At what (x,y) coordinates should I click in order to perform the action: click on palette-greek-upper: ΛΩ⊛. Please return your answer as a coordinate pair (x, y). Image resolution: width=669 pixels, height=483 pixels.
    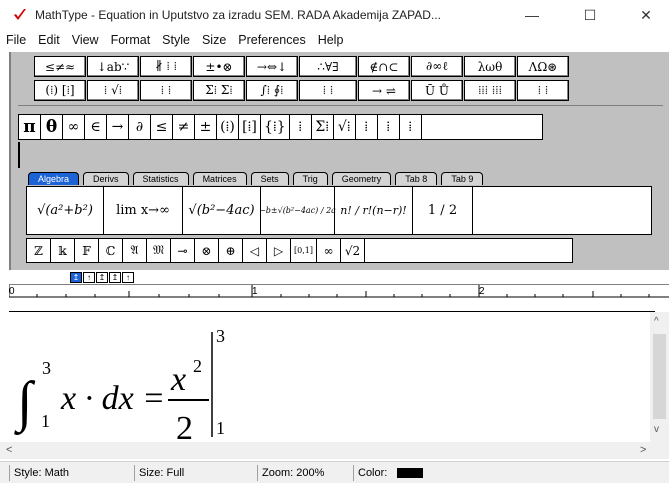
    Looking at the image, I should click on (543, 66).